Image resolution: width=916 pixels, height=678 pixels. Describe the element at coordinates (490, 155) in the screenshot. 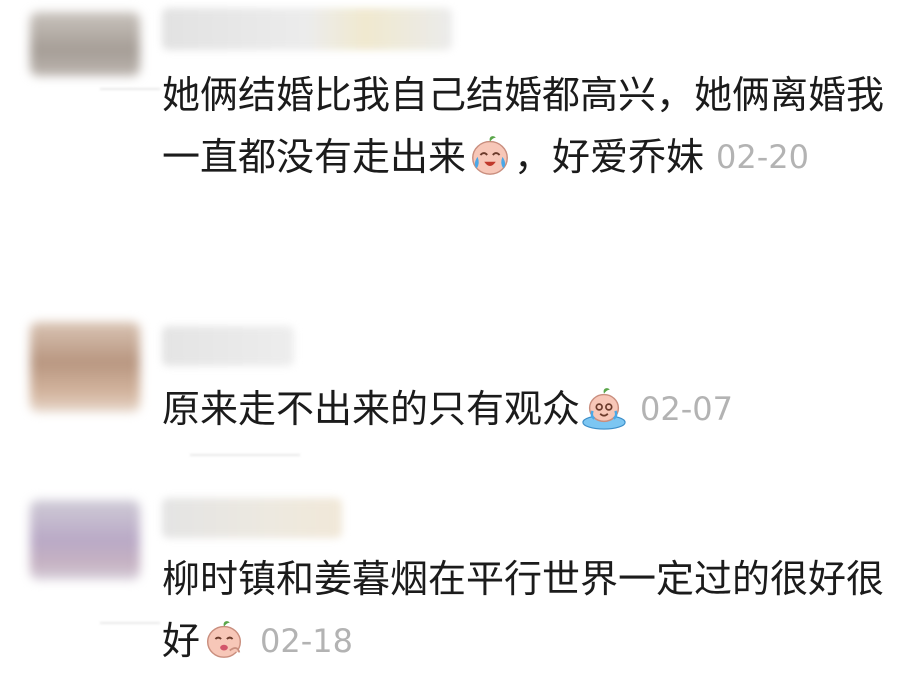

I see `crying-face-emoji-icon` at that location.